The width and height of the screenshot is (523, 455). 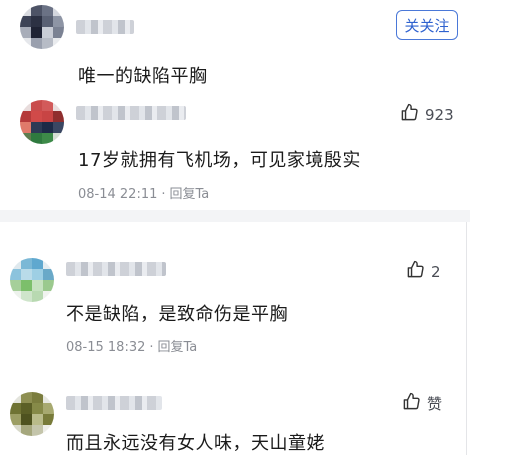 What do you see at coordinates (427, 25) in the screenshot?
I see `follow-button: 关关注` at bounding box center [427, 25].